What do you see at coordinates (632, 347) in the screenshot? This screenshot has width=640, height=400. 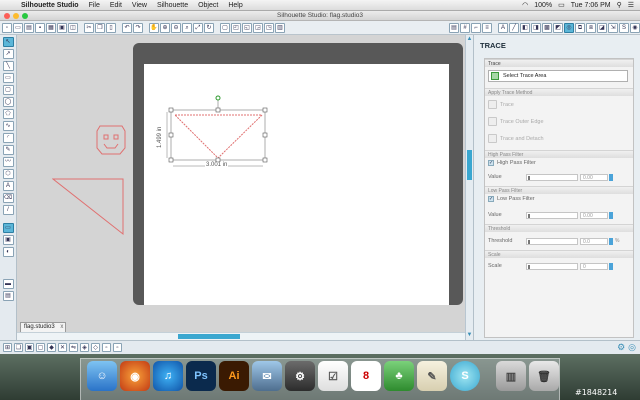 I see `cut-settings-gear-icon: ◎` at bounding box center [632, 347].